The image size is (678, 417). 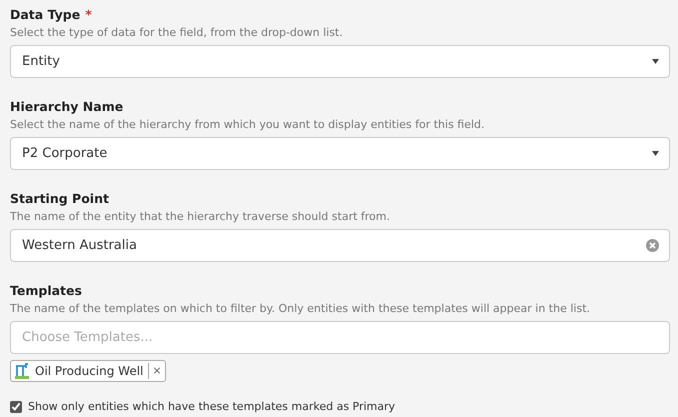 What do you see at coordinates (67, 106) in the screenshot?
I see `field-label: Hierarchy Name` at bounding box center [67, 106].